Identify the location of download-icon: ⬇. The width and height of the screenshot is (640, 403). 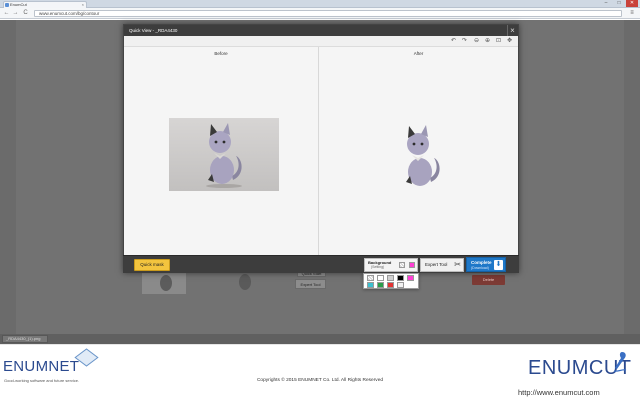
(498, 265).